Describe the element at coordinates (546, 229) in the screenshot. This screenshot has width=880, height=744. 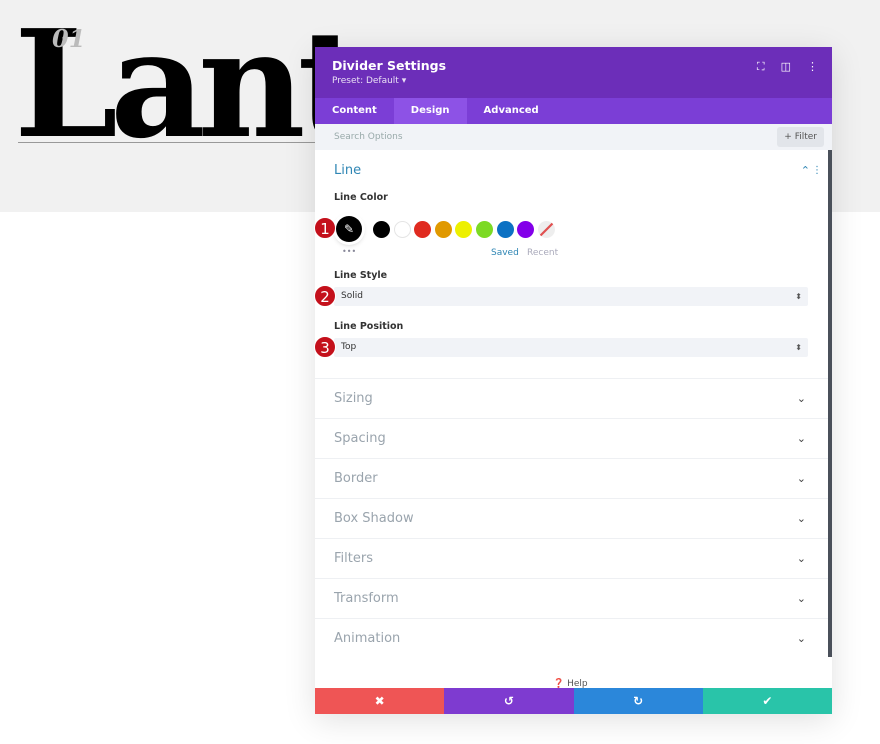
I see `swatch-transparent-icon` at that location.